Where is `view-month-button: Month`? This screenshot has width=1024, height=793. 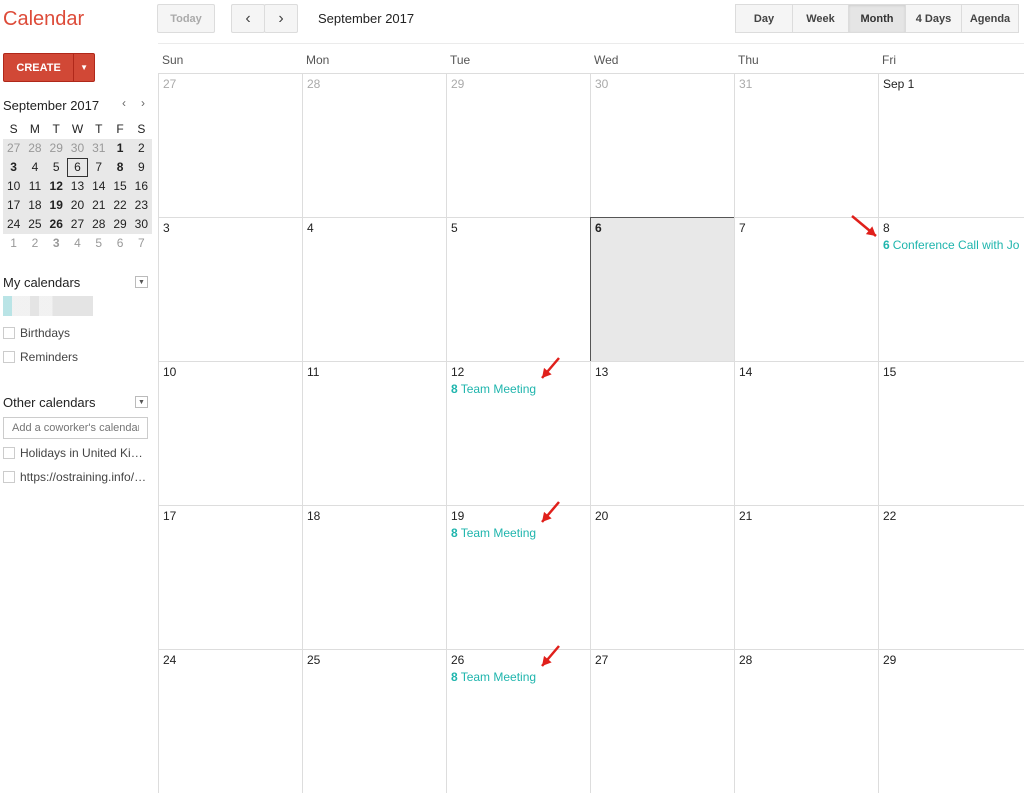 view-month-button: Month is located at coordinates (877, 18).